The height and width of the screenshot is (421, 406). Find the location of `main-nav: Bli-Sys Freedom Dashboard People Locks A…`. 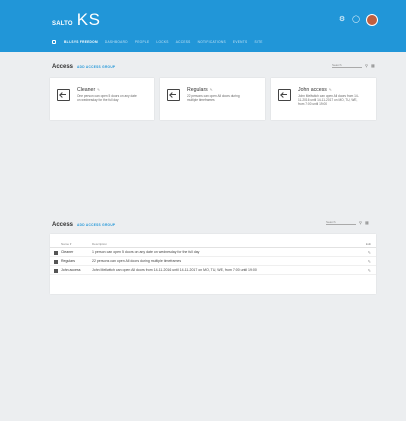

main-nav: Bli-Sys Freedom Dashboard People Locks A… is located at coordinates (157, 42).